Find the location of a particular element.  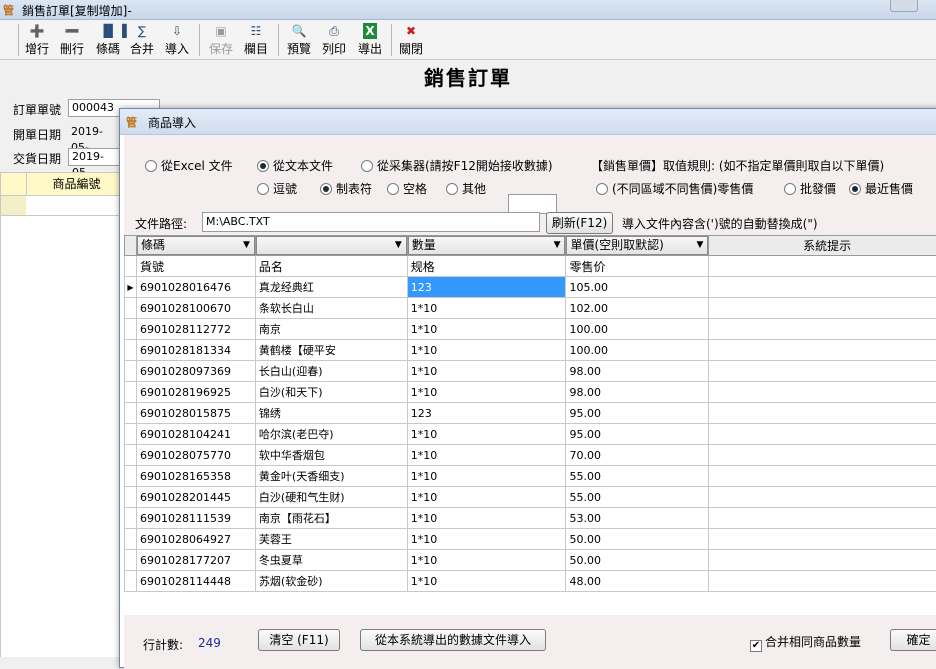

refresh-button: 刷新(F12) is located at coordinates (579, 223).